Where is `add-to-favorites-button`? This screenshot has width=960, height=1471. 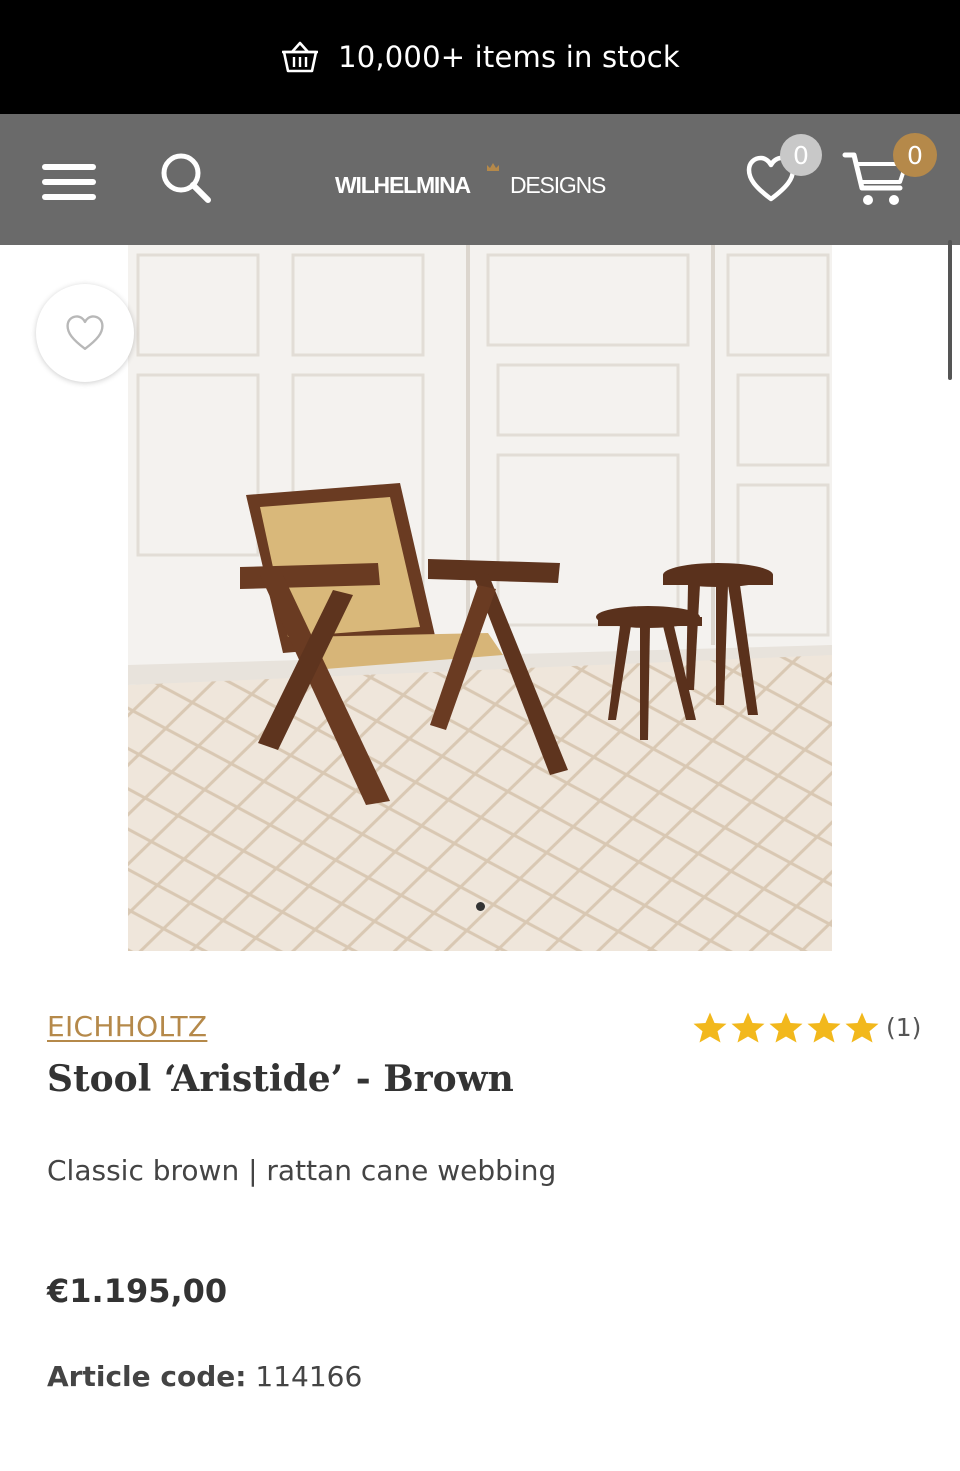 add-to-favorites-button is located at coordinates (85, 333).